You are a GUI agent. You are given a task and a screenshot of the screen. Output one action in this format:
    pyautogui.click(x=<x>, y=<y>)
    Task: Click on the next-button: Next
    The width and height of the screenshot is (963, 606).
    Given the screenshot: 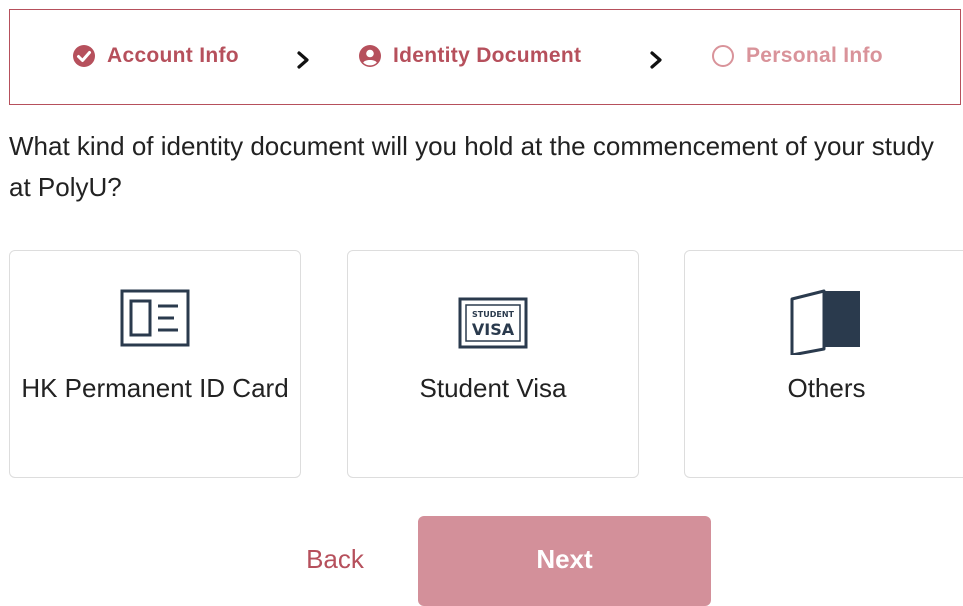 What is the action you would take?
    pyautogui.click(x=564, y=561)
    